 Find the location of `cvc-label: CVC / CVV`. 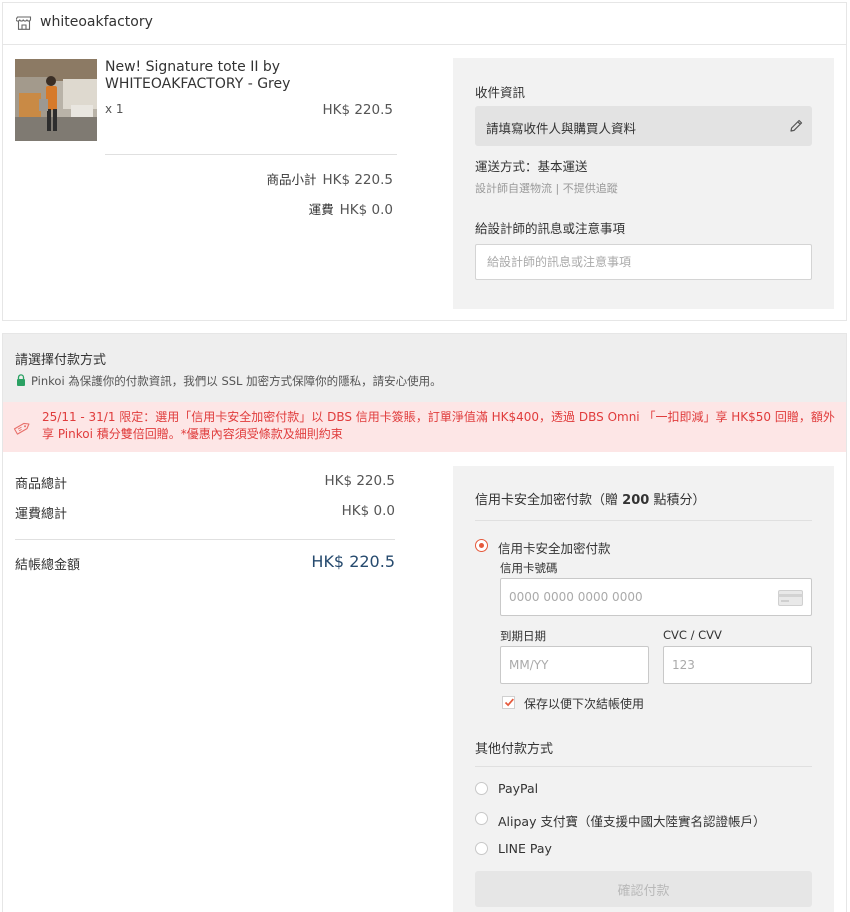

cvc-label: CVC / CVV is located at coordinates (692, 635).